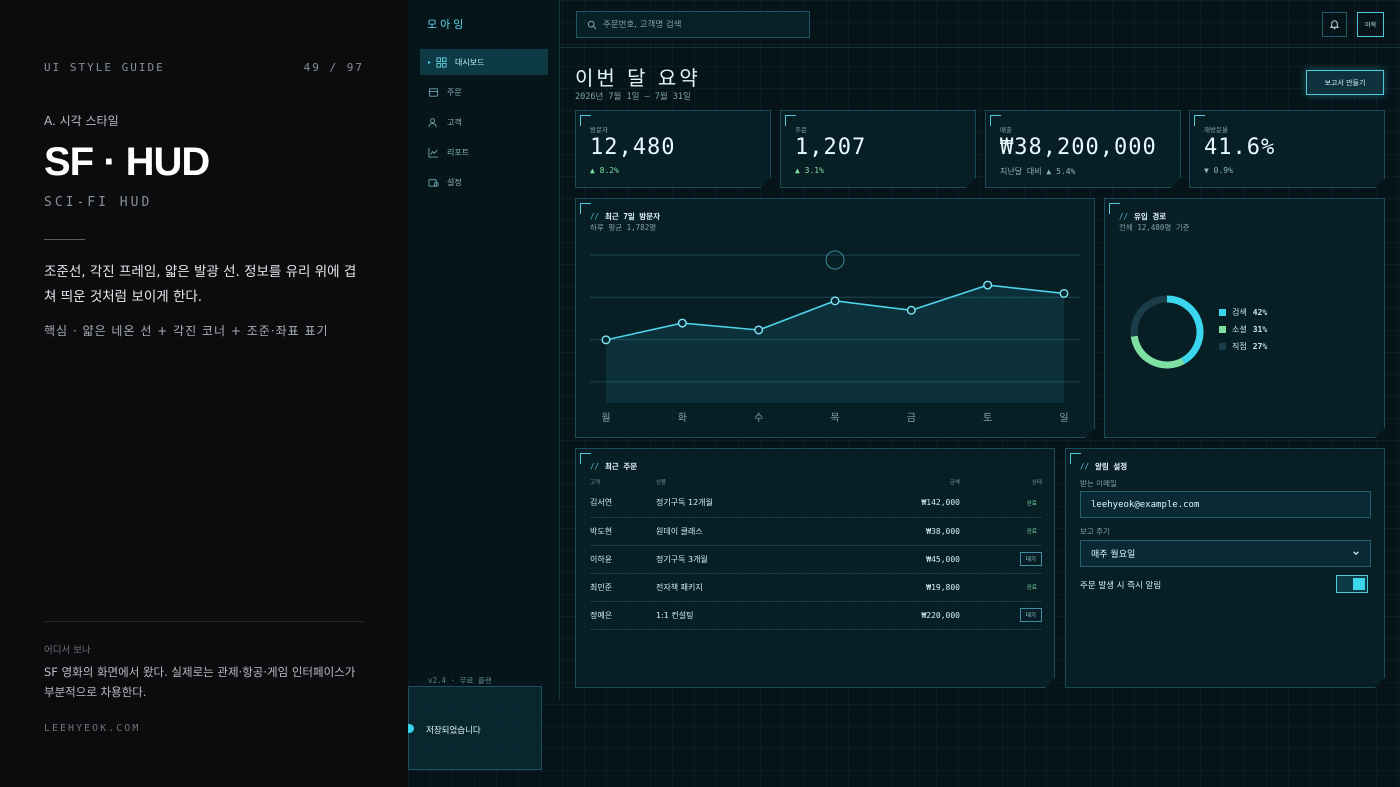 This screenshot has height=787, width=1400. I want to click on sidebar-item-orders: 주문, so click(484, 92).